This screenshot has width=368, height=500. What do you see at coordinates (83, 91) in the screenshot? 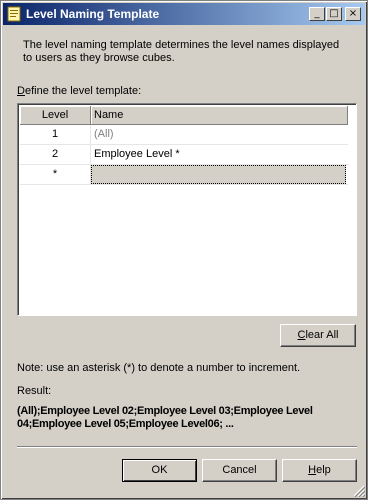
I see `define-label-text: efine the level template:` at bounding box center [83, 91].